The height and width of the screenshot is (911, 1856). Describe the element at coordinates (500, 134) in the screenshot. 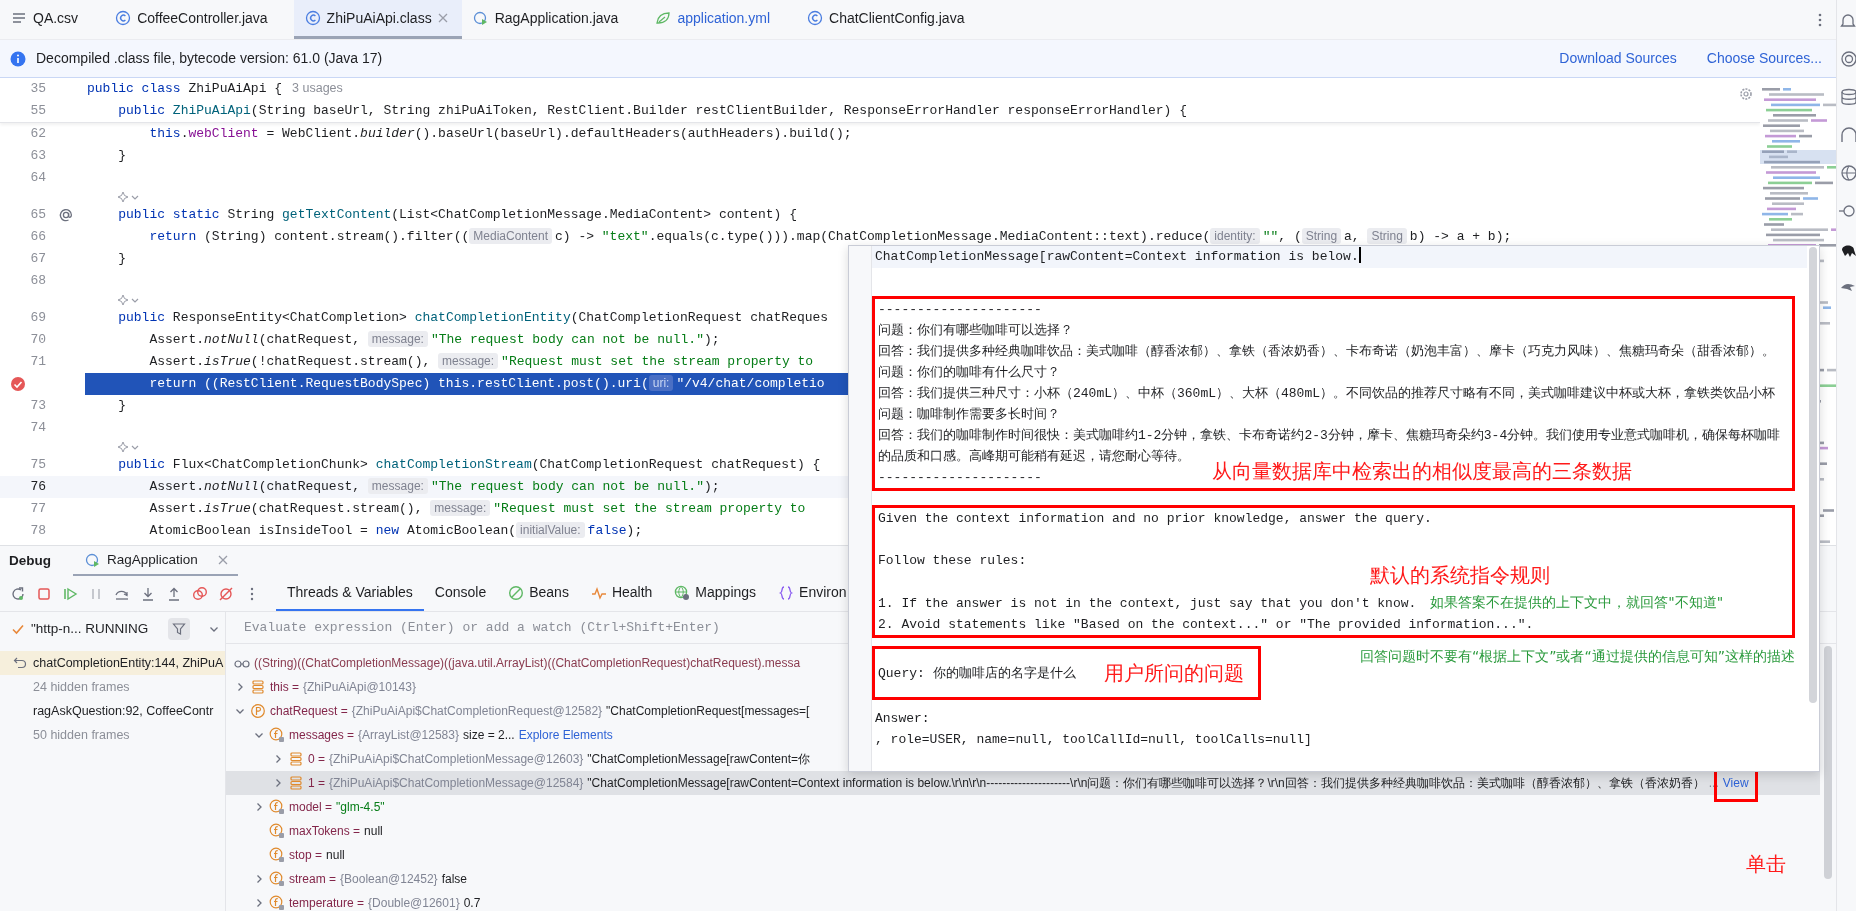

I see `code-line: this.webClient = WebClient.builder().baseUrl(baseUrl).defaultHeaders(authHeaders).build();` at that location.